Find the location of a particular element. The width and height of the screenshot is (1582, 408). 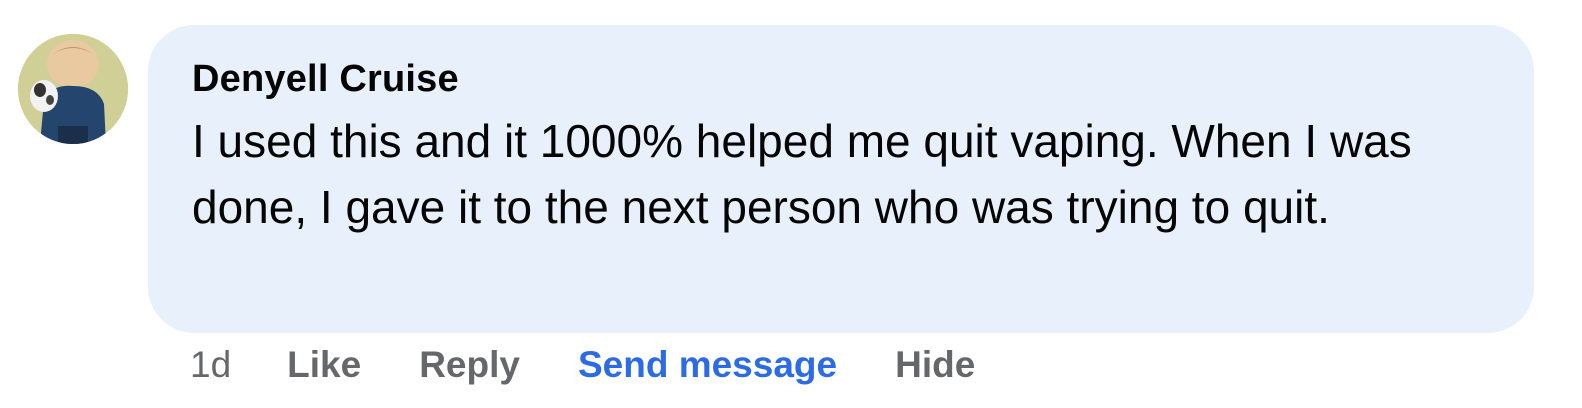

hide-button: Hide is located at coordinates (935, 365).